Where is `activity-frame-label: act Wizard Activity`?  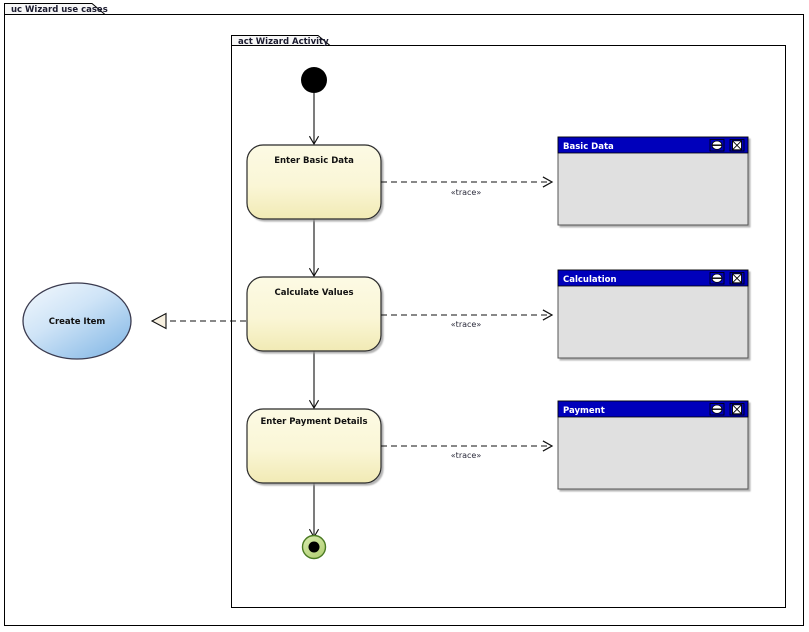 activity-frame-label: act Wizard Activity is located at coordinates (283, 42).